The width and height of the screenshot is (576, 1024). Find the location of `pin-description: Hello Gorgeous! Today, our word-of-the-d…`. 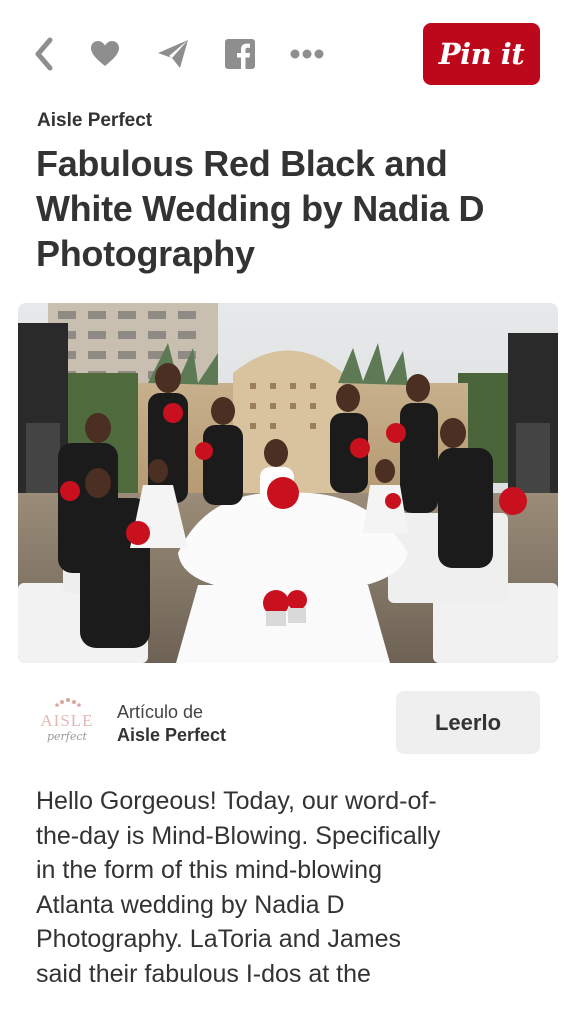

pin-description: Hello Gorgeous! Today, our word-of-the-d… is located at coordinates (238, 887).